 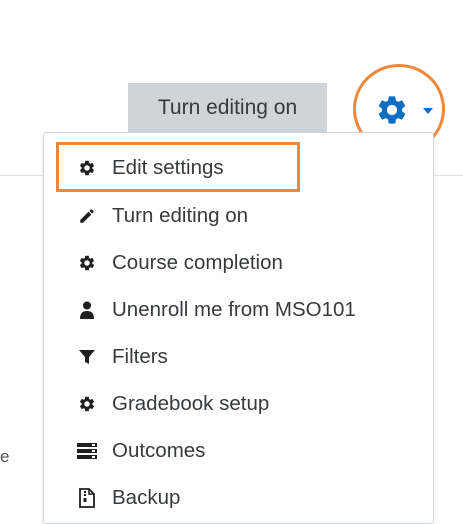 I want to click on menu-item-turn-editing-on: Turn editing on, so click(x=162, y=216).